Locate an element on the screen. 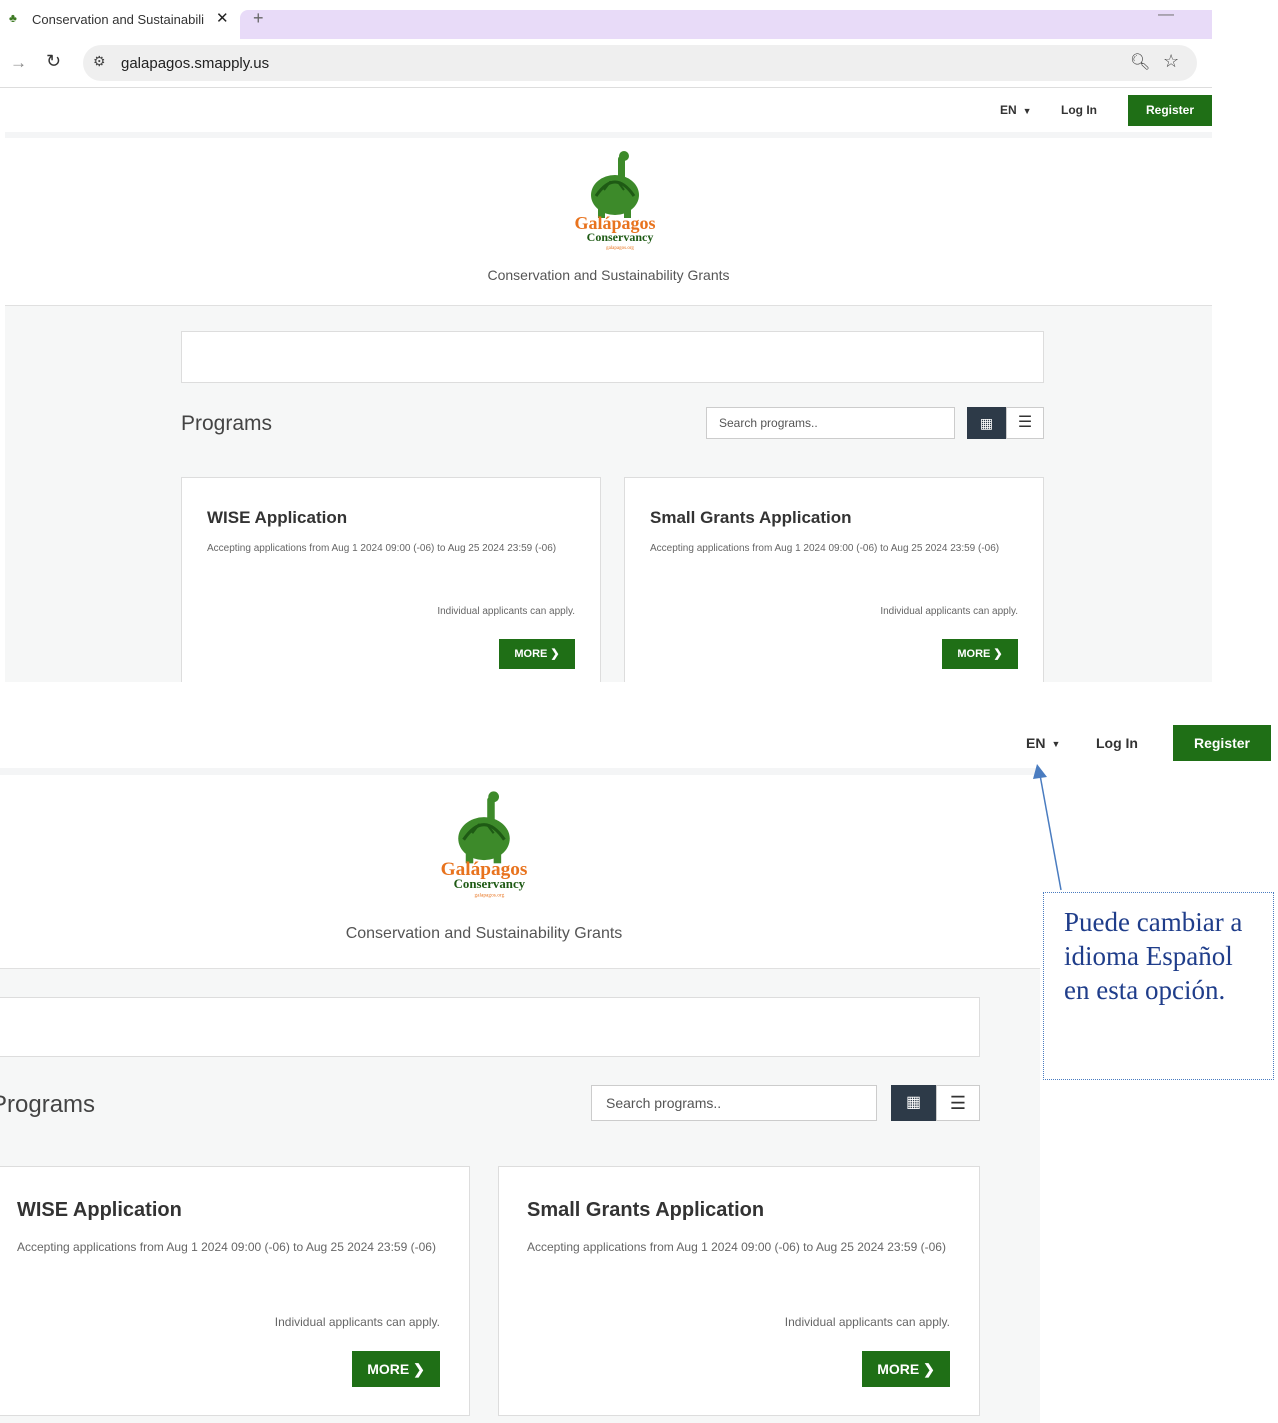  zoom-icon: 🔍︎ is located at coordinates (1140, 62).